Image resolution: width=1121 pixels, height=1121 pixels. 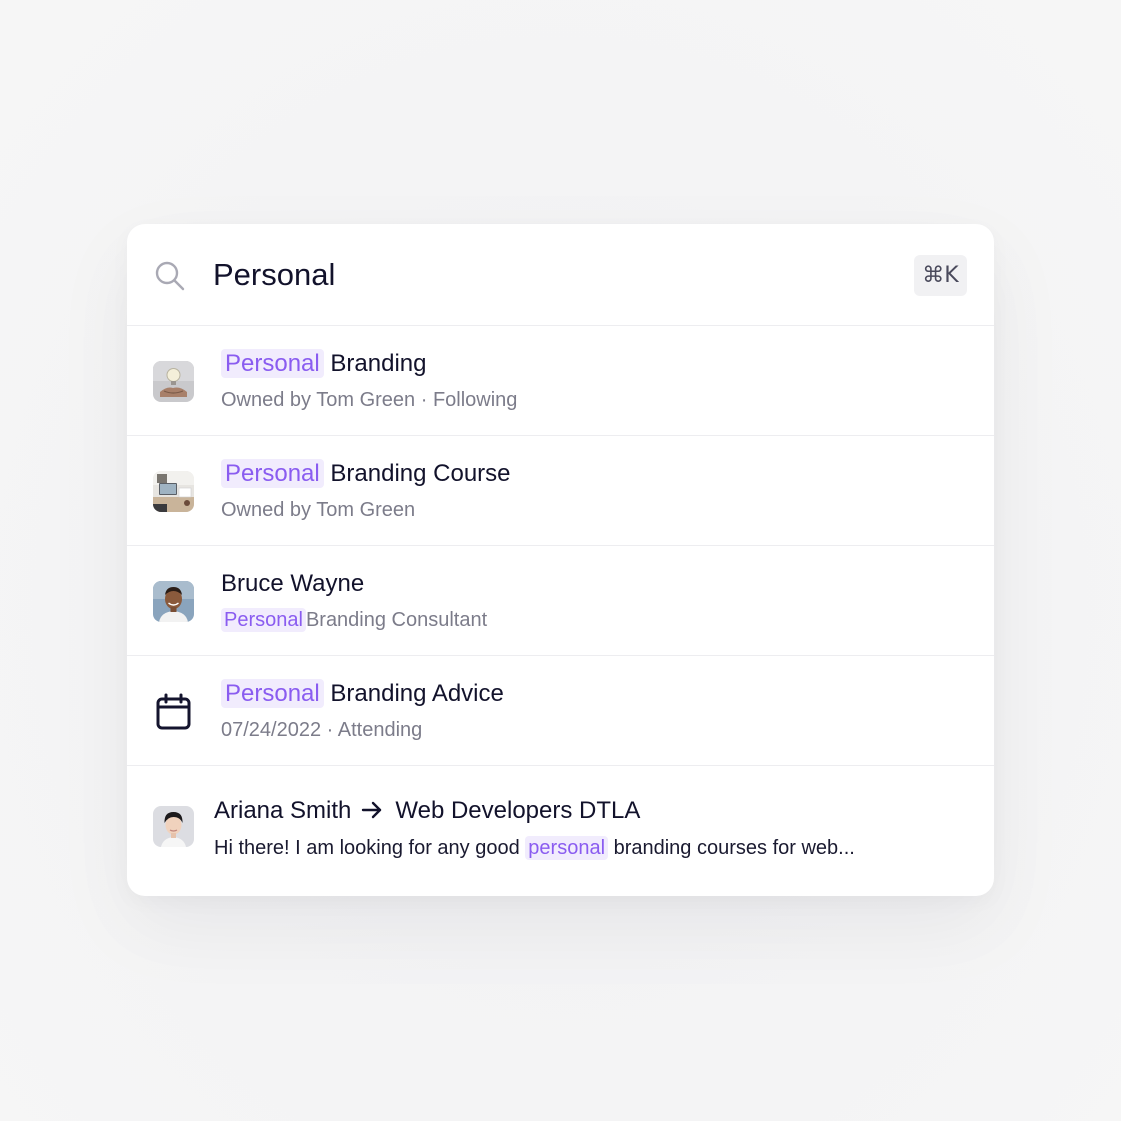 I want to click on message-sender: Ariana Smith, so click(x=283, y=810).